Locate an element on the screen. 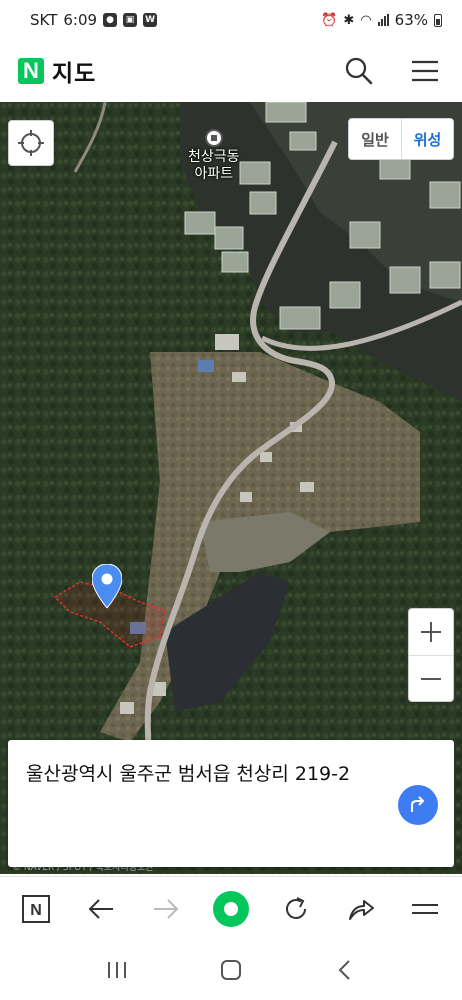  back-icon is located at coordinates (345, 970).